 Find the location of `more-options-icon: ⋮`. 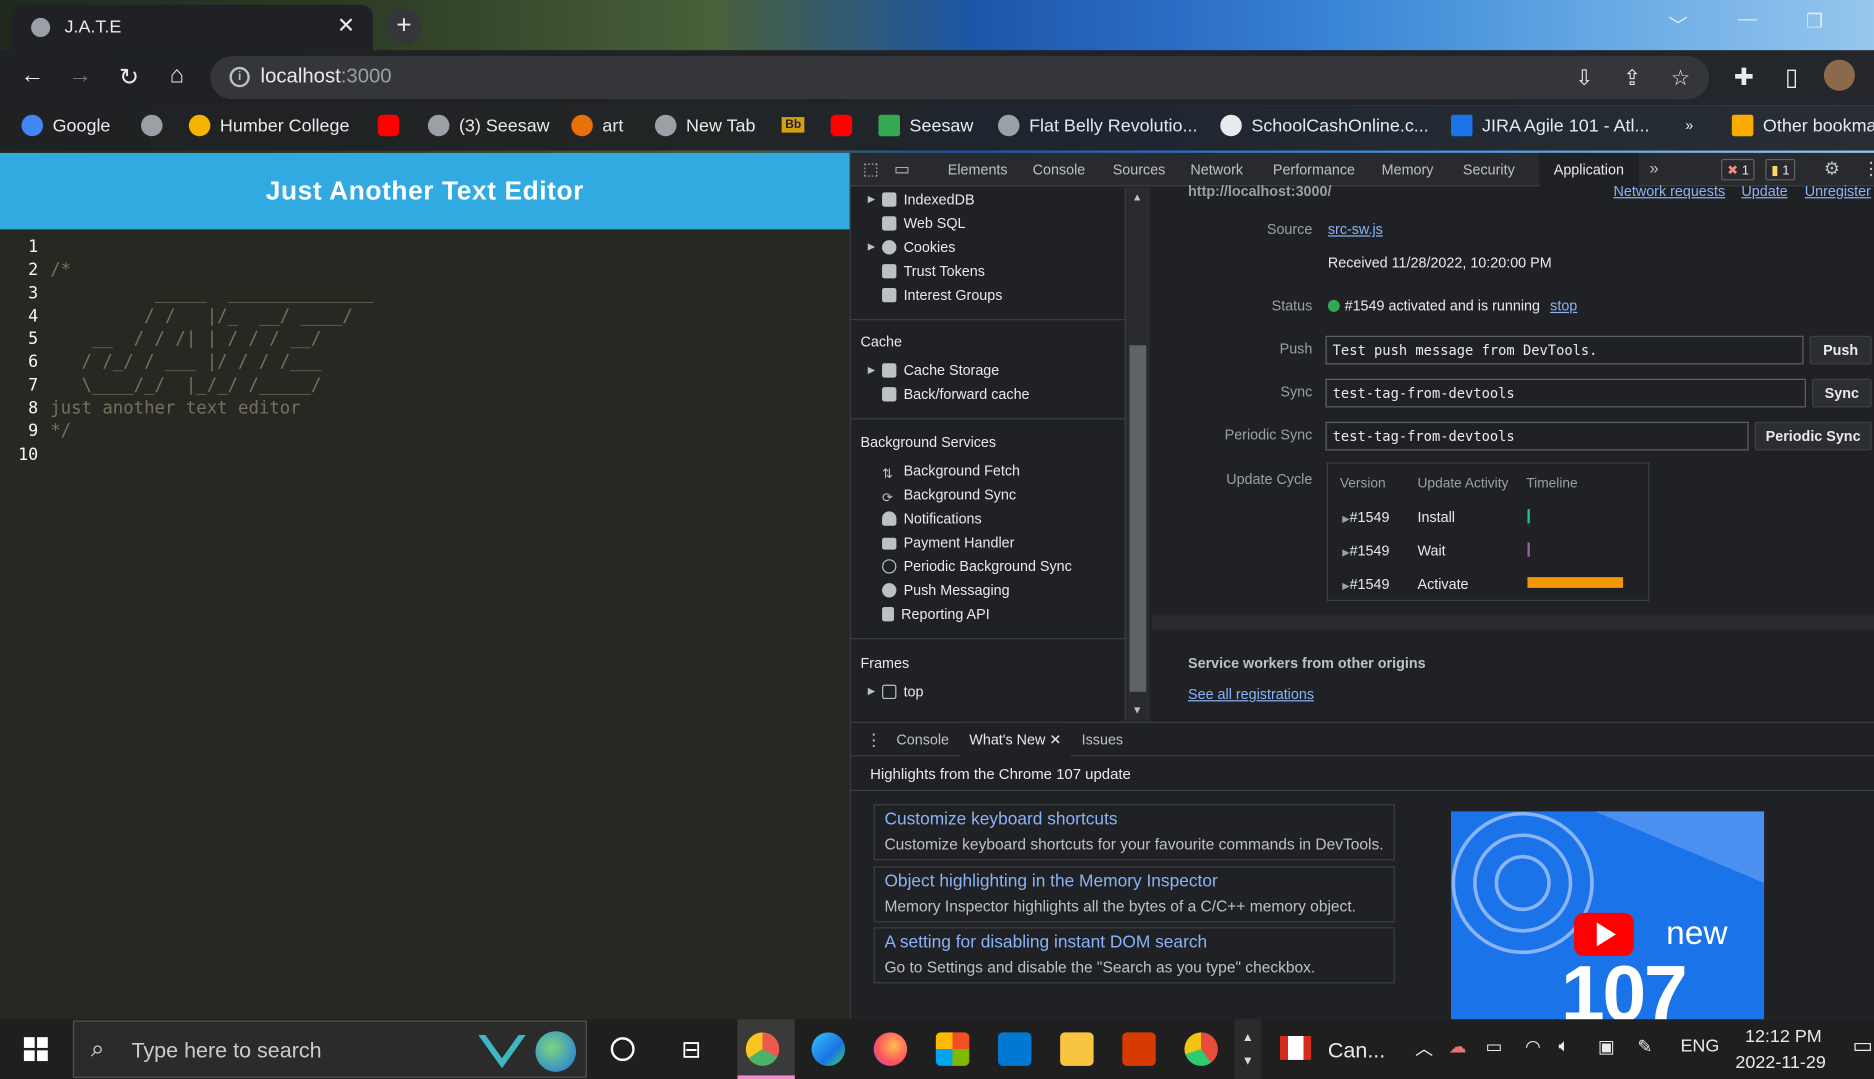

more-options-icon: ⋮ is located at coordinates (1868, 168).